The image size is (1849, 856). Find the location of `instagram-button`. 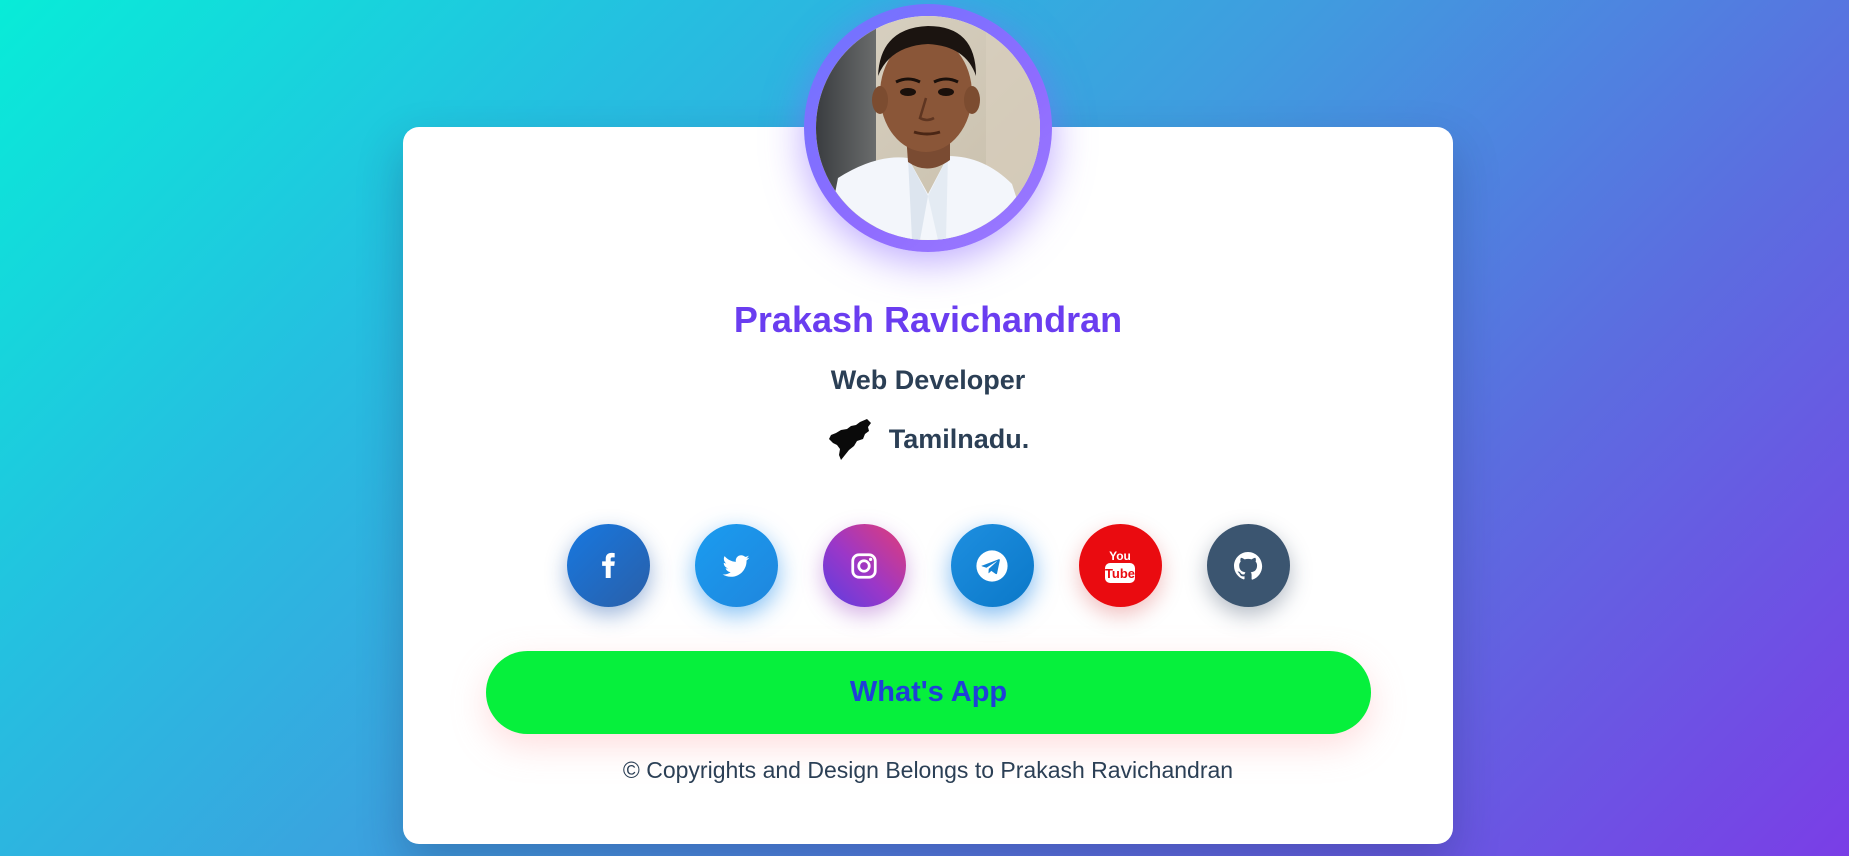

instagram-button is located at coordinates (864, 565).